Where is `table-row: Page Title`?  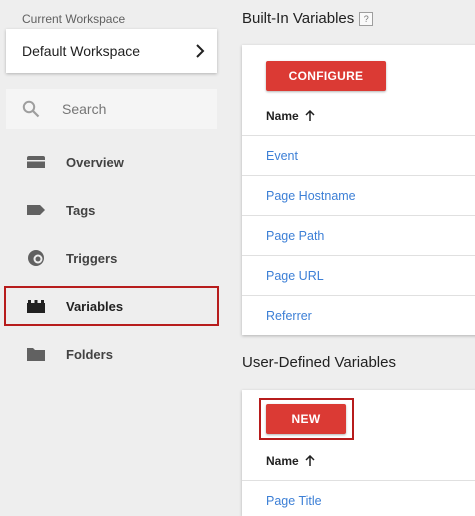
table-row: Page Title is located at coordinates (358, 498).